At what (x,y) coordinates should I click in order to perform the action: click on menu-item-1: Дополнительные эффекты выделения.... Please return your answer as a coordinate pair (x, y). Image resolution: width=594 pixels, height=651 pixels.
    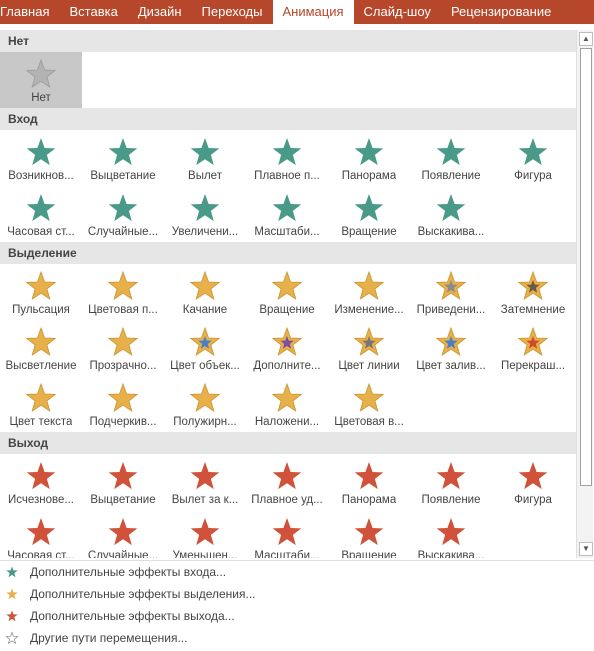
    Looking at the image, I should click on (297, 594).